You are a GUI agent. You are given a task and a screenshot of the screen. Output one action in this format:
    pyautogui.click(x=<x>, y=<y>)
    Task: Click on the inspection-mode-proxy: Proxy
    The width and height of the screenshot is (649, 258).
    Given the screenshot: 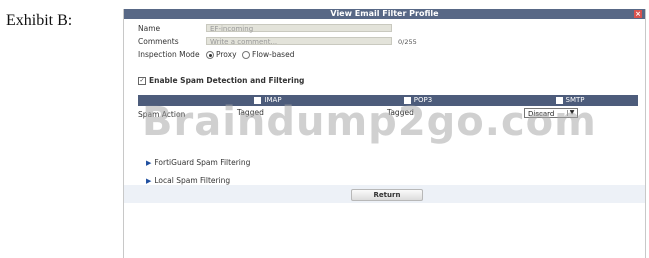 What is the action you would take?
    pyautogui.click(x=221, y=54)
    